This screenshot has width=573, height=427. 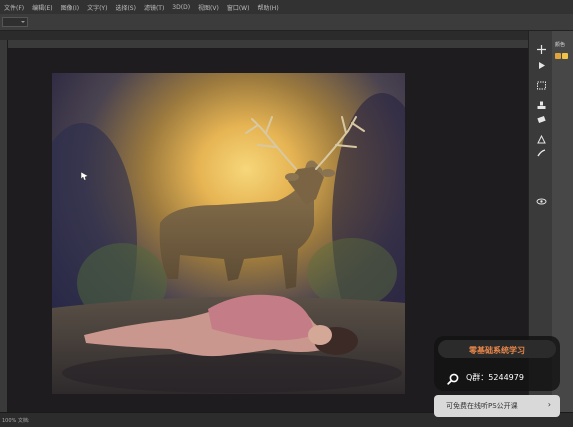 What do you see at coordinates (565, 56) in the screenshot?
I see `background-swatch` at bounding box center [565, 56].